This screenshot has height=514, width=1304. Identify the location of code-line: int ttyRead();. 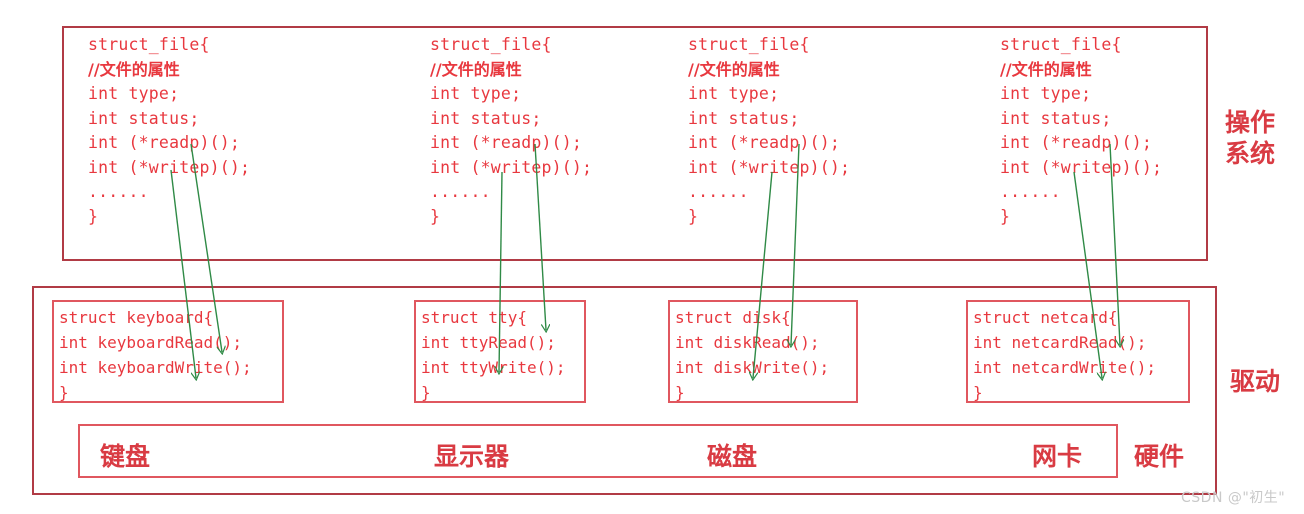
(488, 342).